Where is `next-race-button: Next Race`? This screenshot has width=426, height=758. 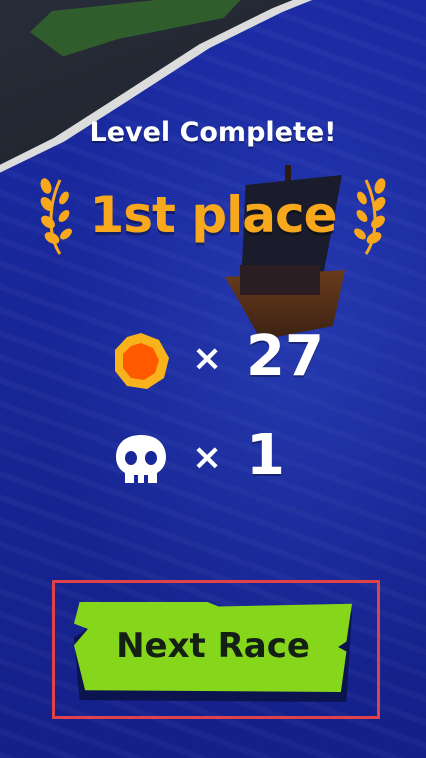 next-race-button: Next Race is located at coordinates (213, 652).